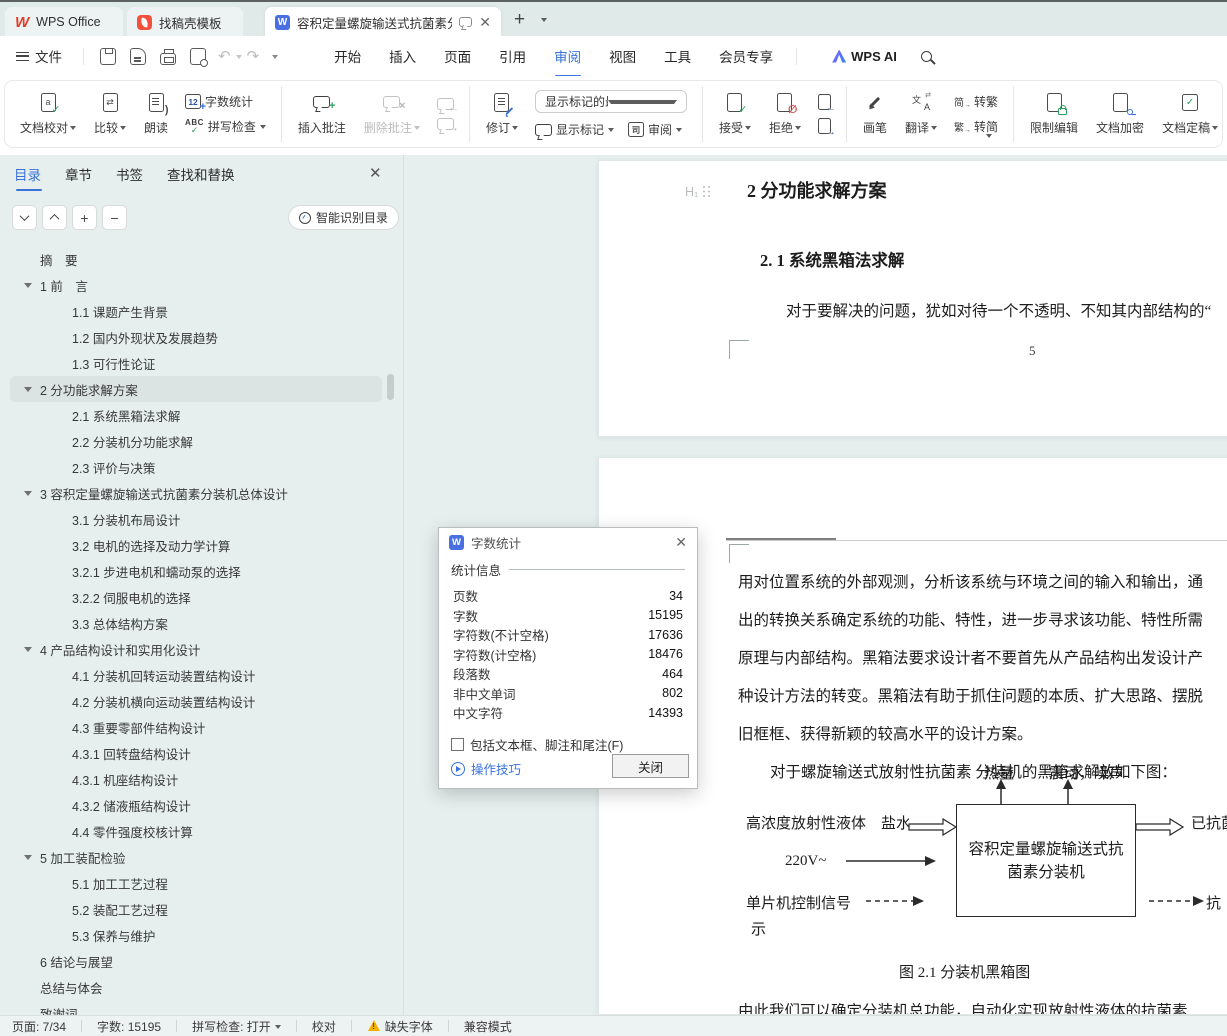 The height and width of the screenshot is (1036, 1227). I want to click on traditional-to-simplified-button: 繁 转简, so click(976, 126).